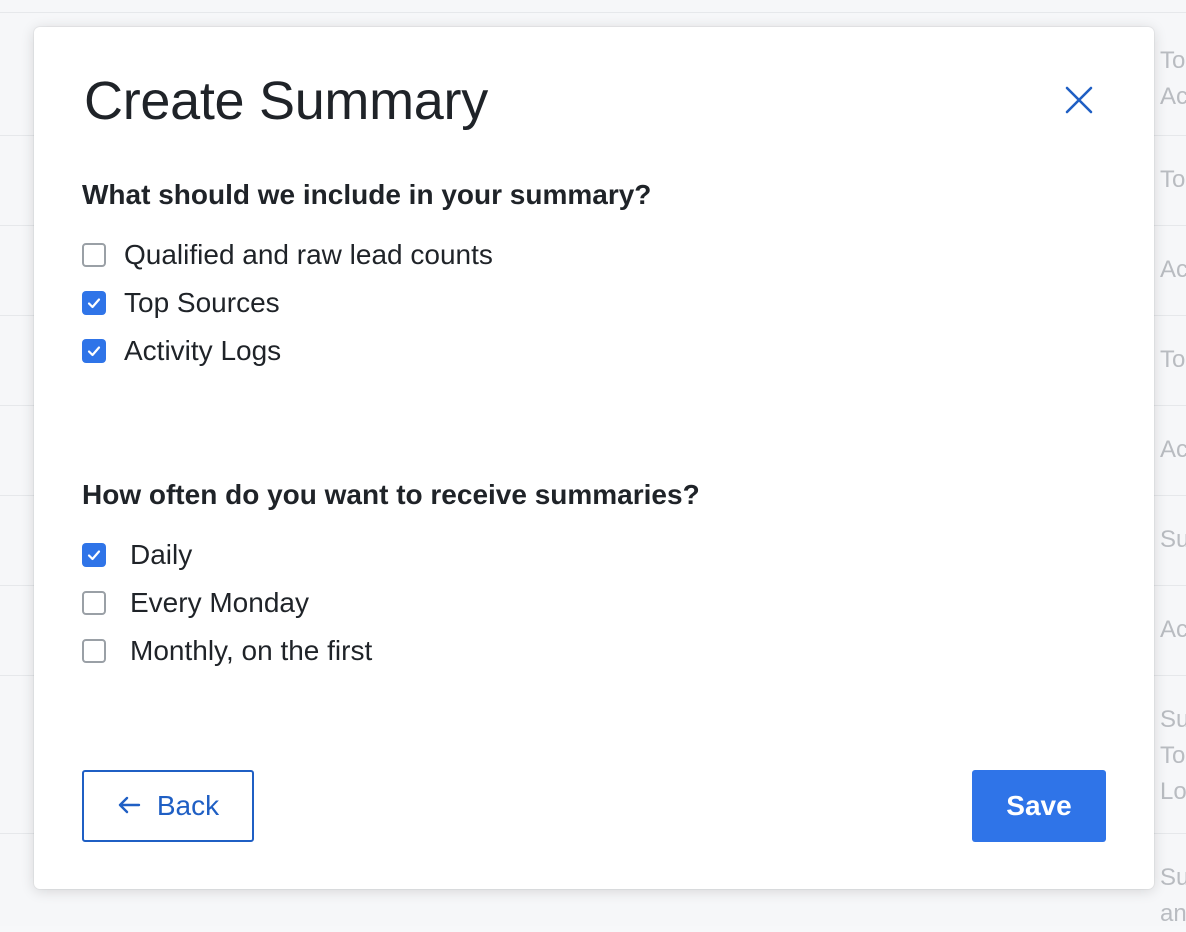 Image resolution: width=1186 pixels, height=932 pixels. What do you see at coordinates (367, 194) in the screenshot?
I see `include-section-heading: What should we include in your summary?` at bounding box center [367, 194].